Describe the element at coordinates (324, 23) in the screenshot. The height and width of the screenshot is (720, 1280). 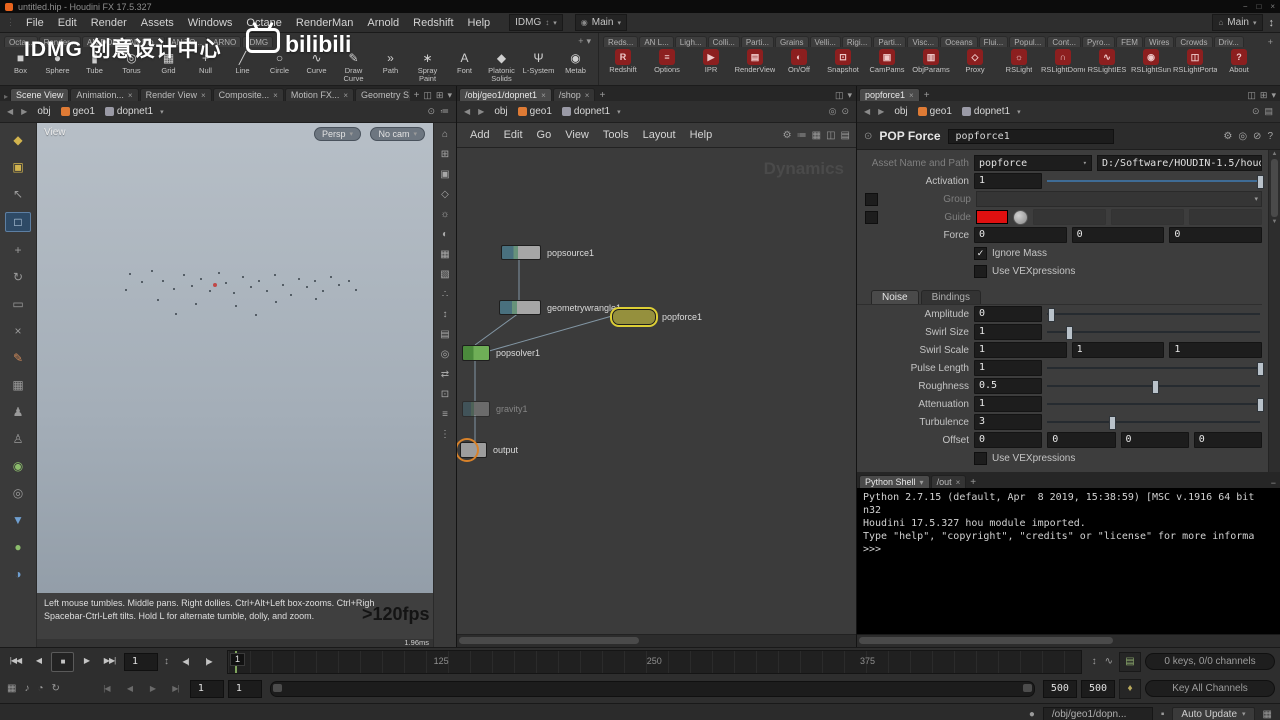
I see `menu-item: RenderMan` at that location.